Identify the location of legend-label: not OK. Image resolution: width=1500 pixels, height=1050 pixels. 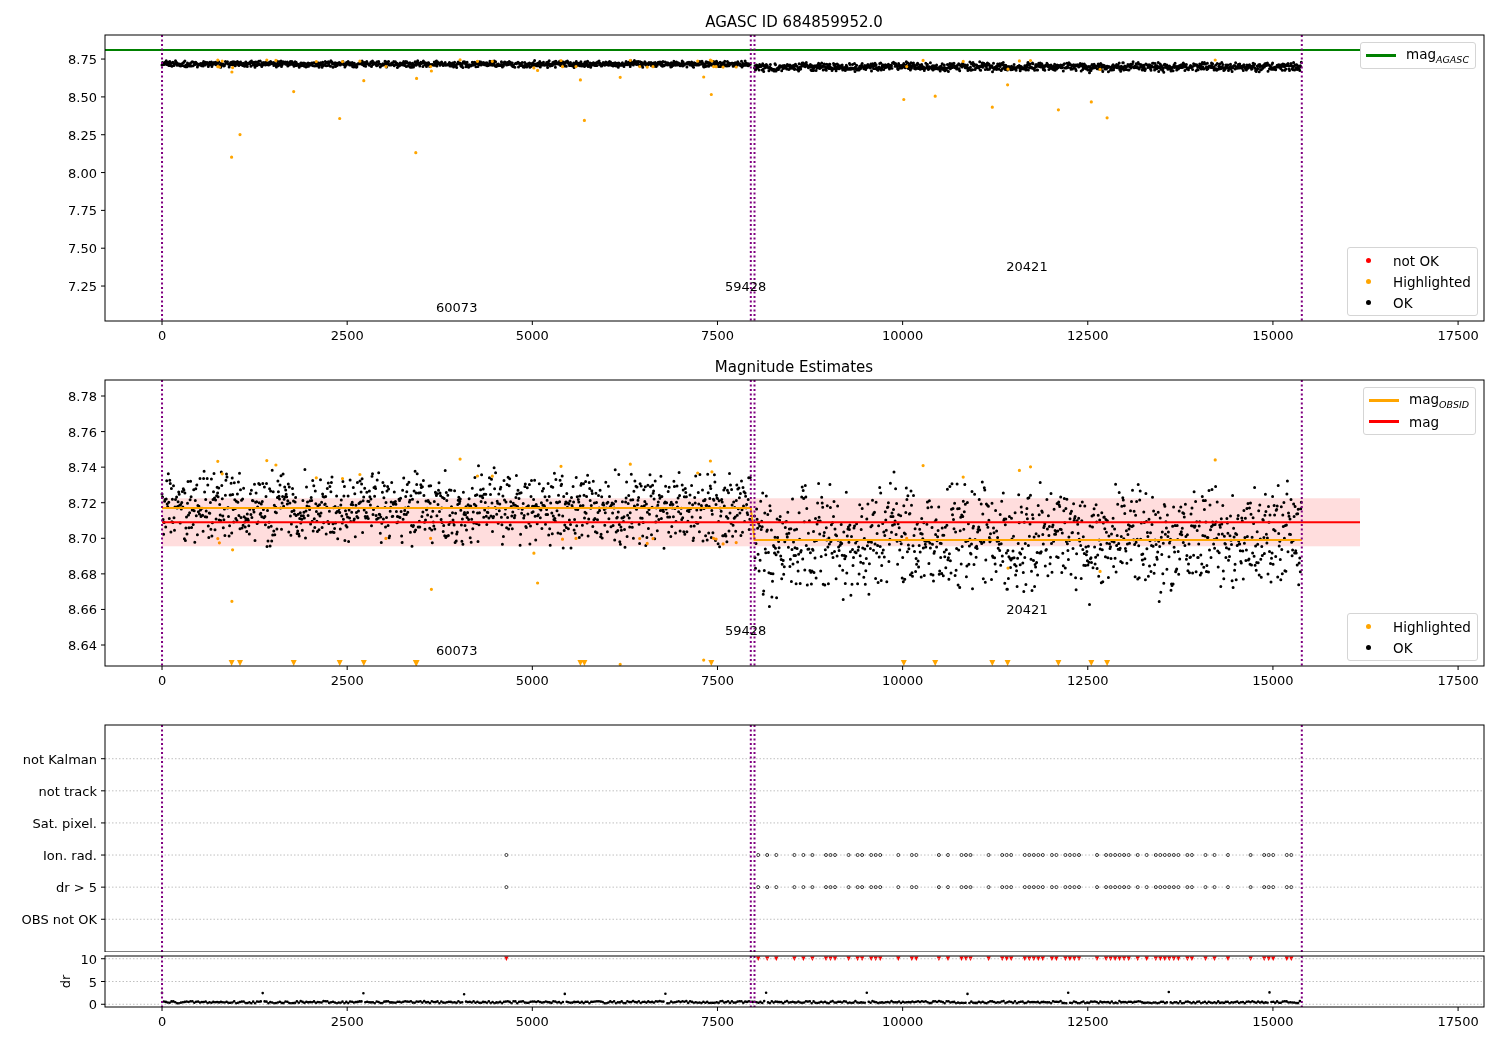
(1416, 260).